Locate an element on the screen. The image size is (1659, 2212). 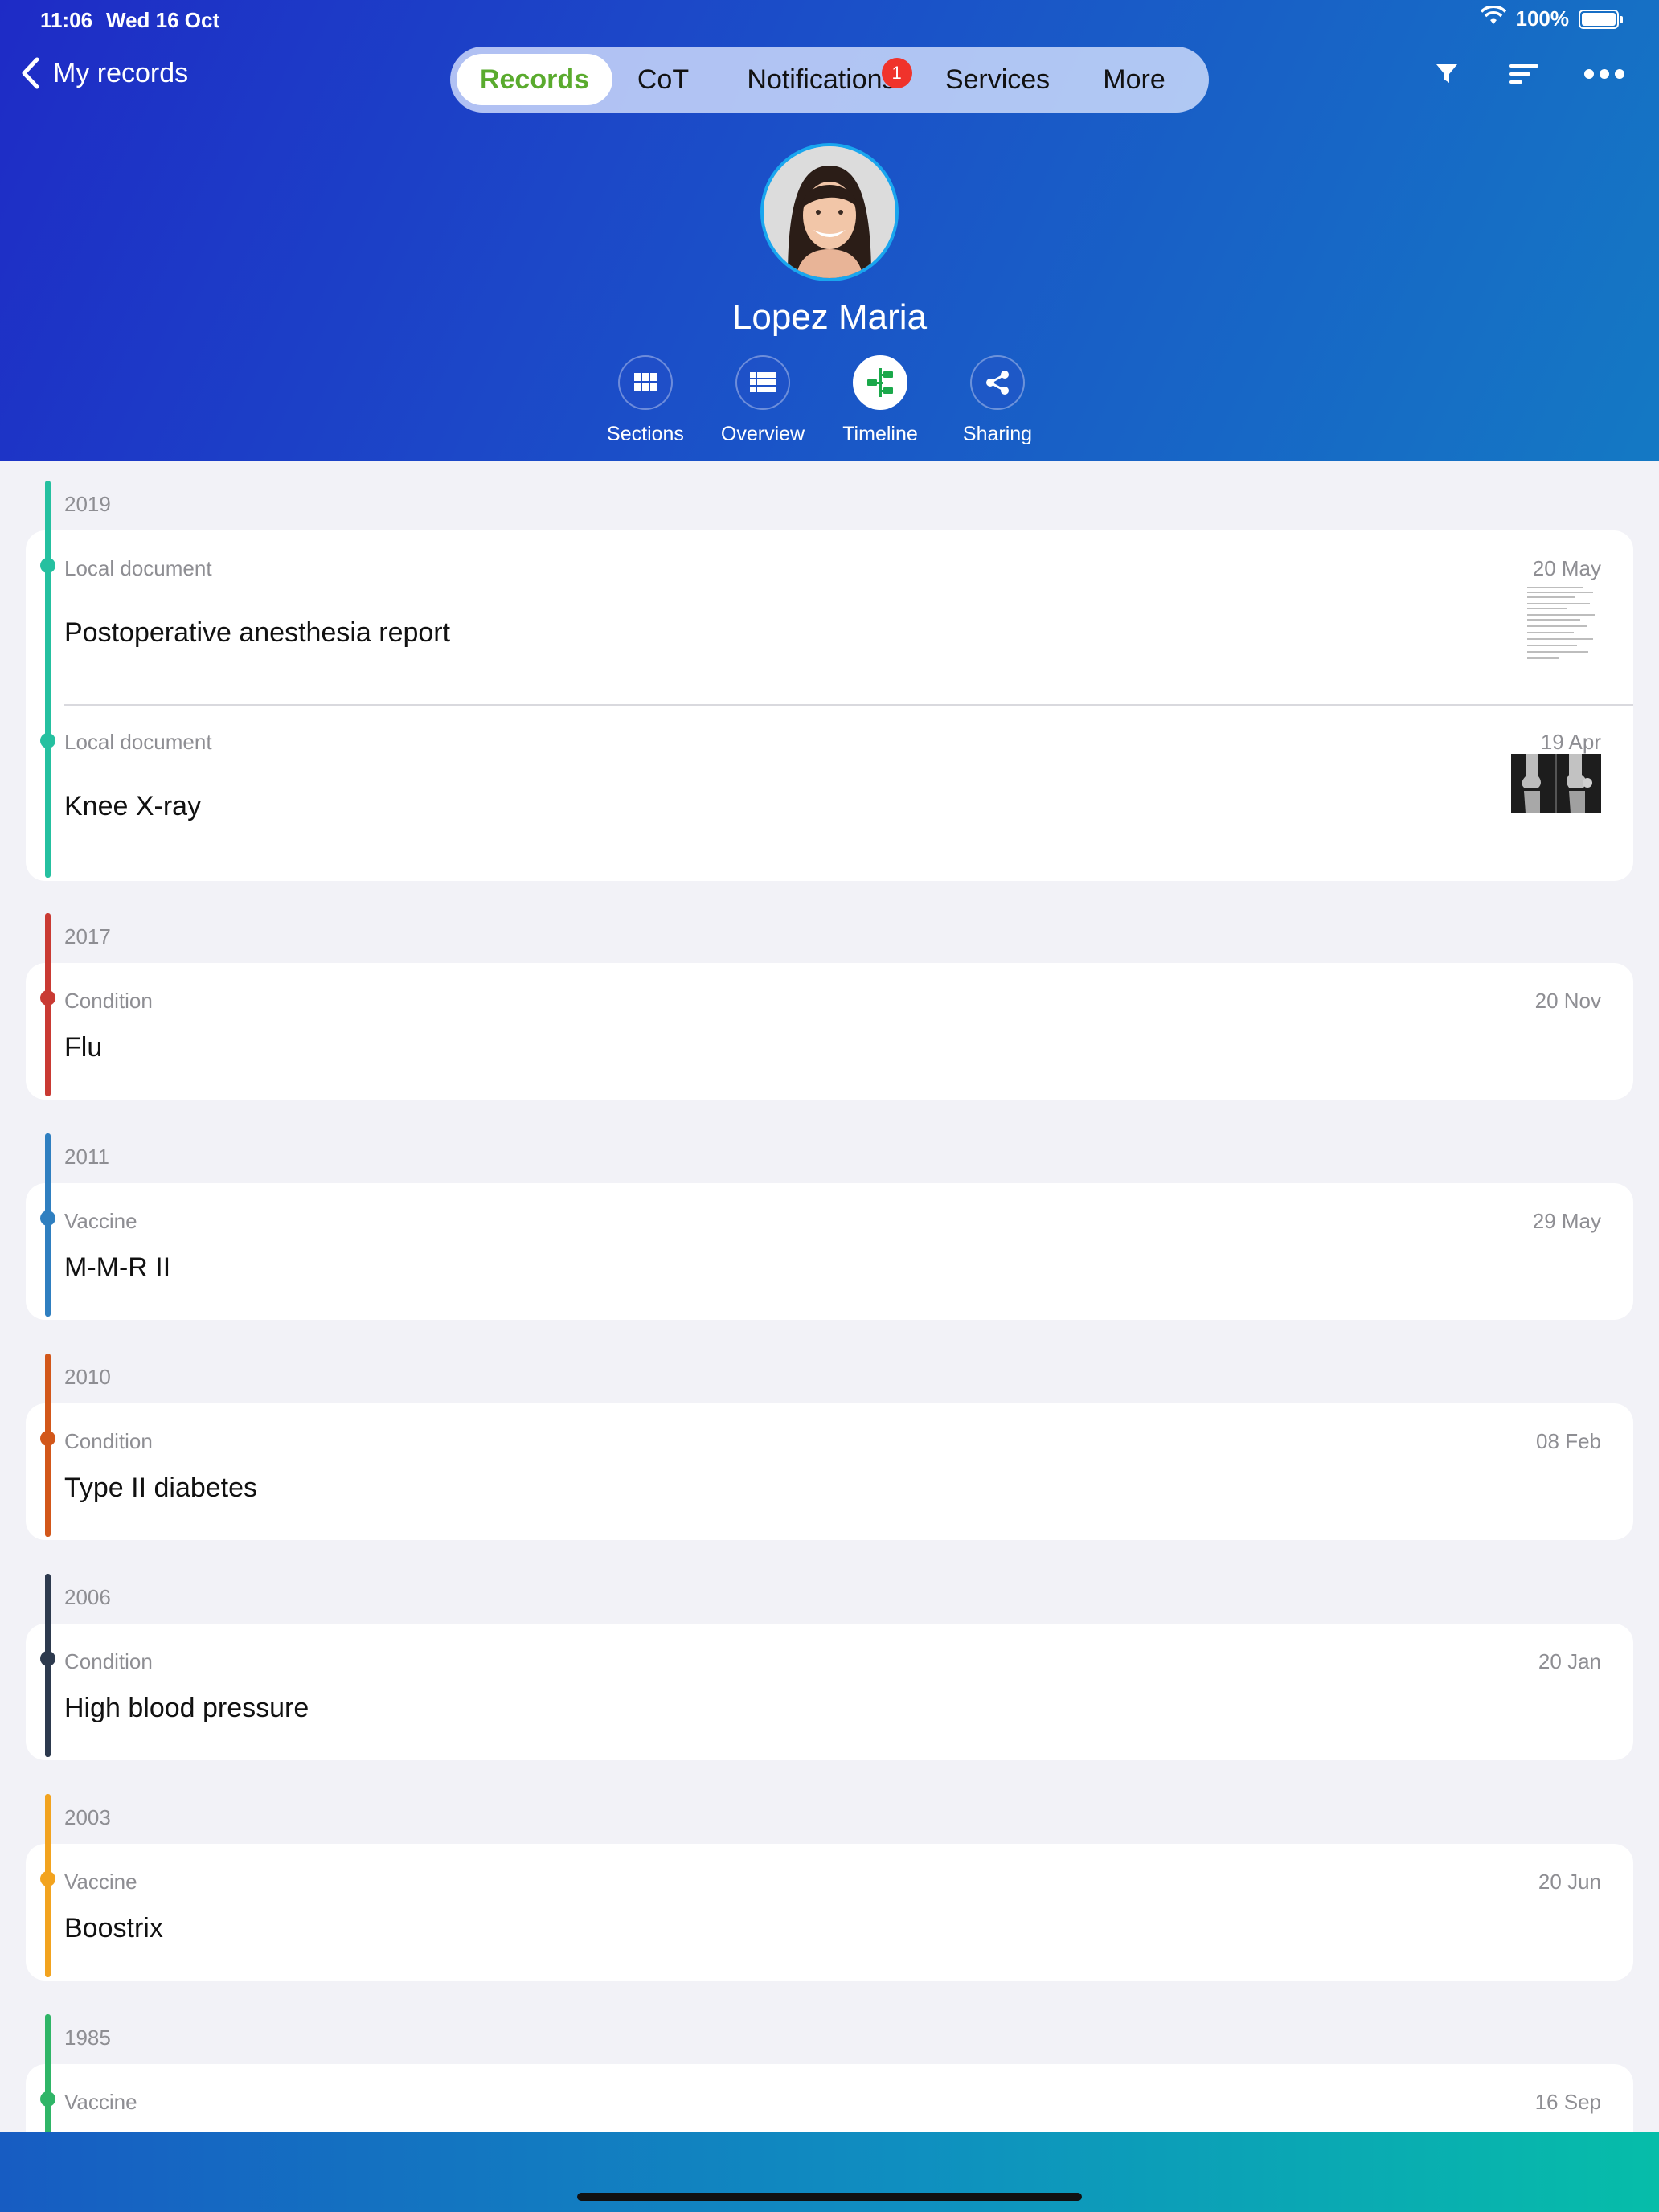
year-label: 2011 is located at coordinates (86, 1157).